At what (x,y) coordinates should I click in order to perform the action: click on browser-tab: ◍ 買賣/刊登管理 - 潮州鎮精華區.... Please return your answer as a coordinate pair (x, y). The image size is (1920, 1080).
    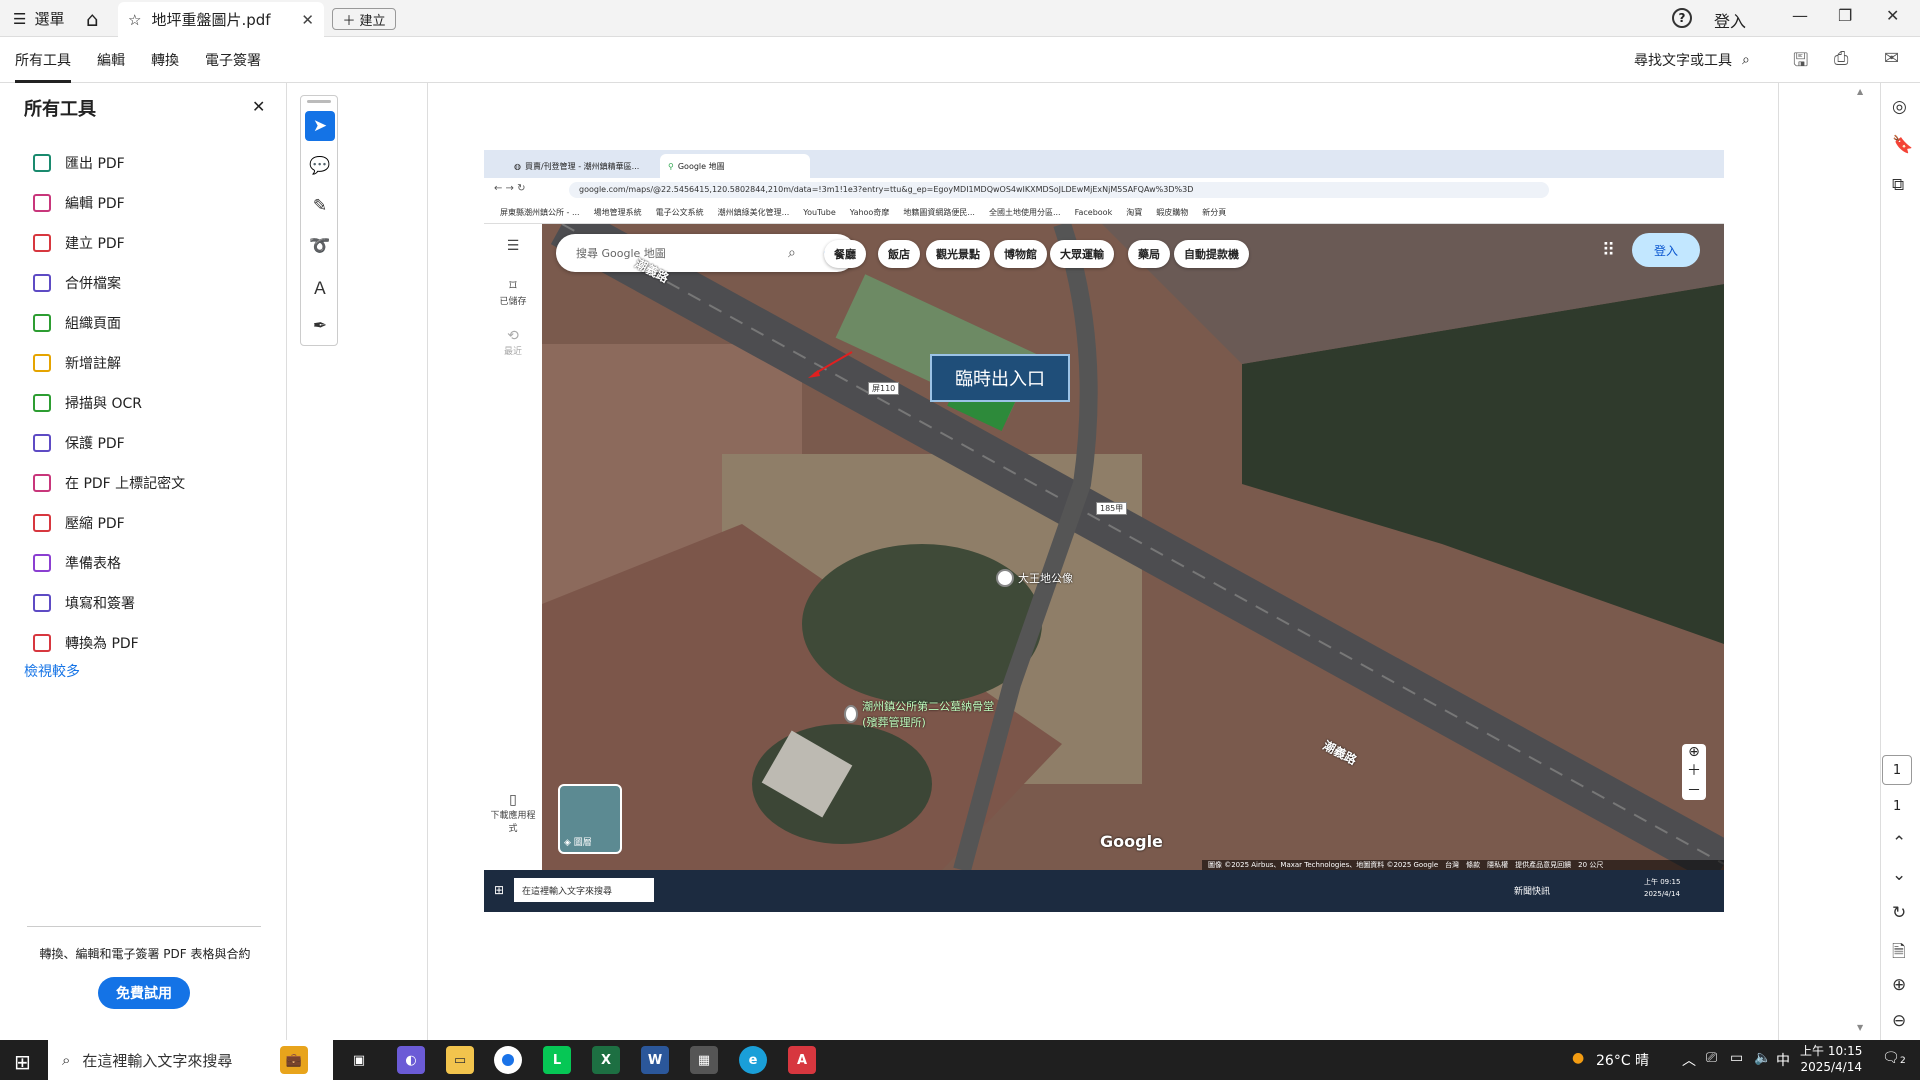
    Looking at the image, I should click on (581, 166).